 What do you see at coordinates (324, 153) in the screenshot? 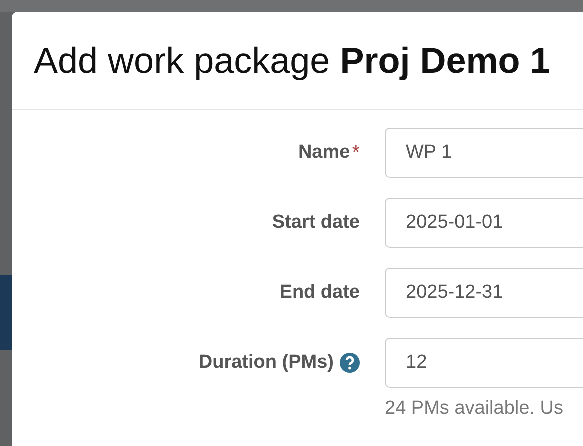
I see `field-label: Name` at bounding box center [324, 153].